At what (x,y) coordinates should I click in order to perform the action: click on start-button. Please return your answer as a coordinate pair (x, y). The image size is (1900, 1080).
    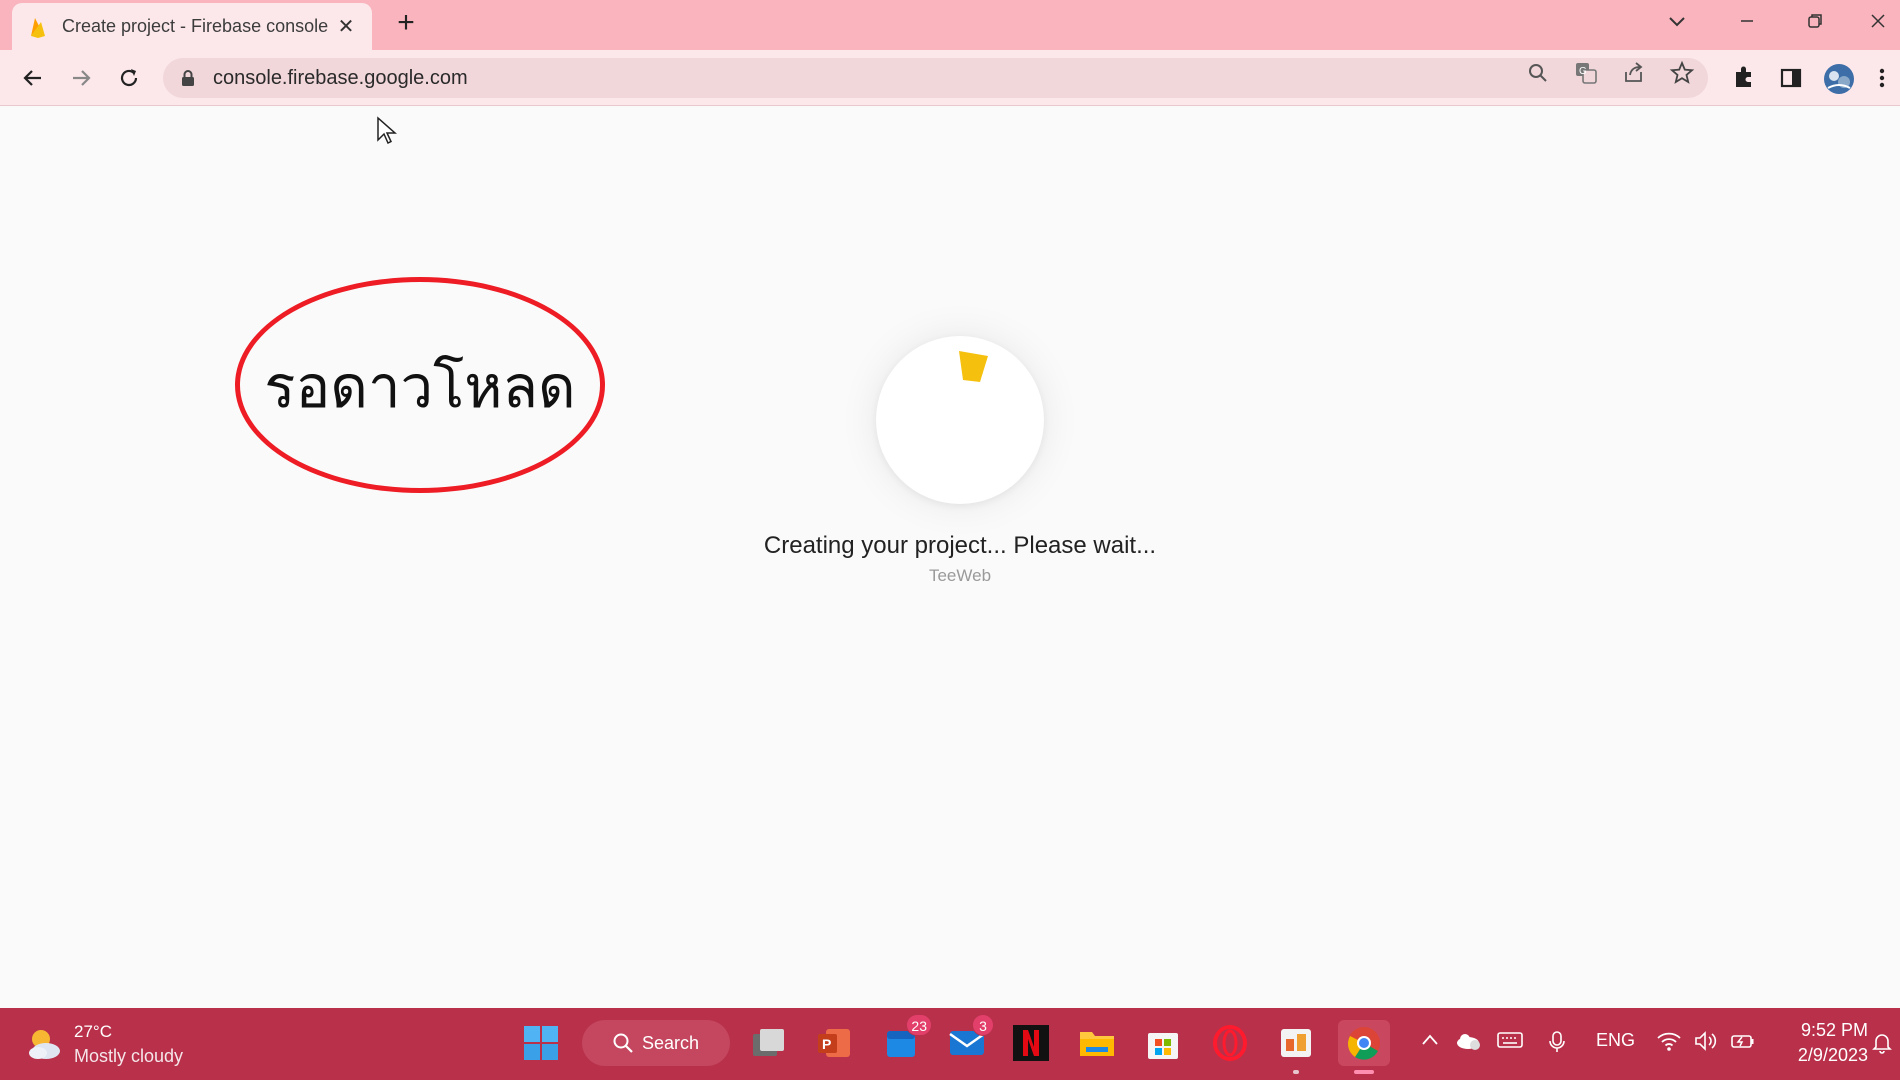
    Looking at the image, I should click on (541, 1043).